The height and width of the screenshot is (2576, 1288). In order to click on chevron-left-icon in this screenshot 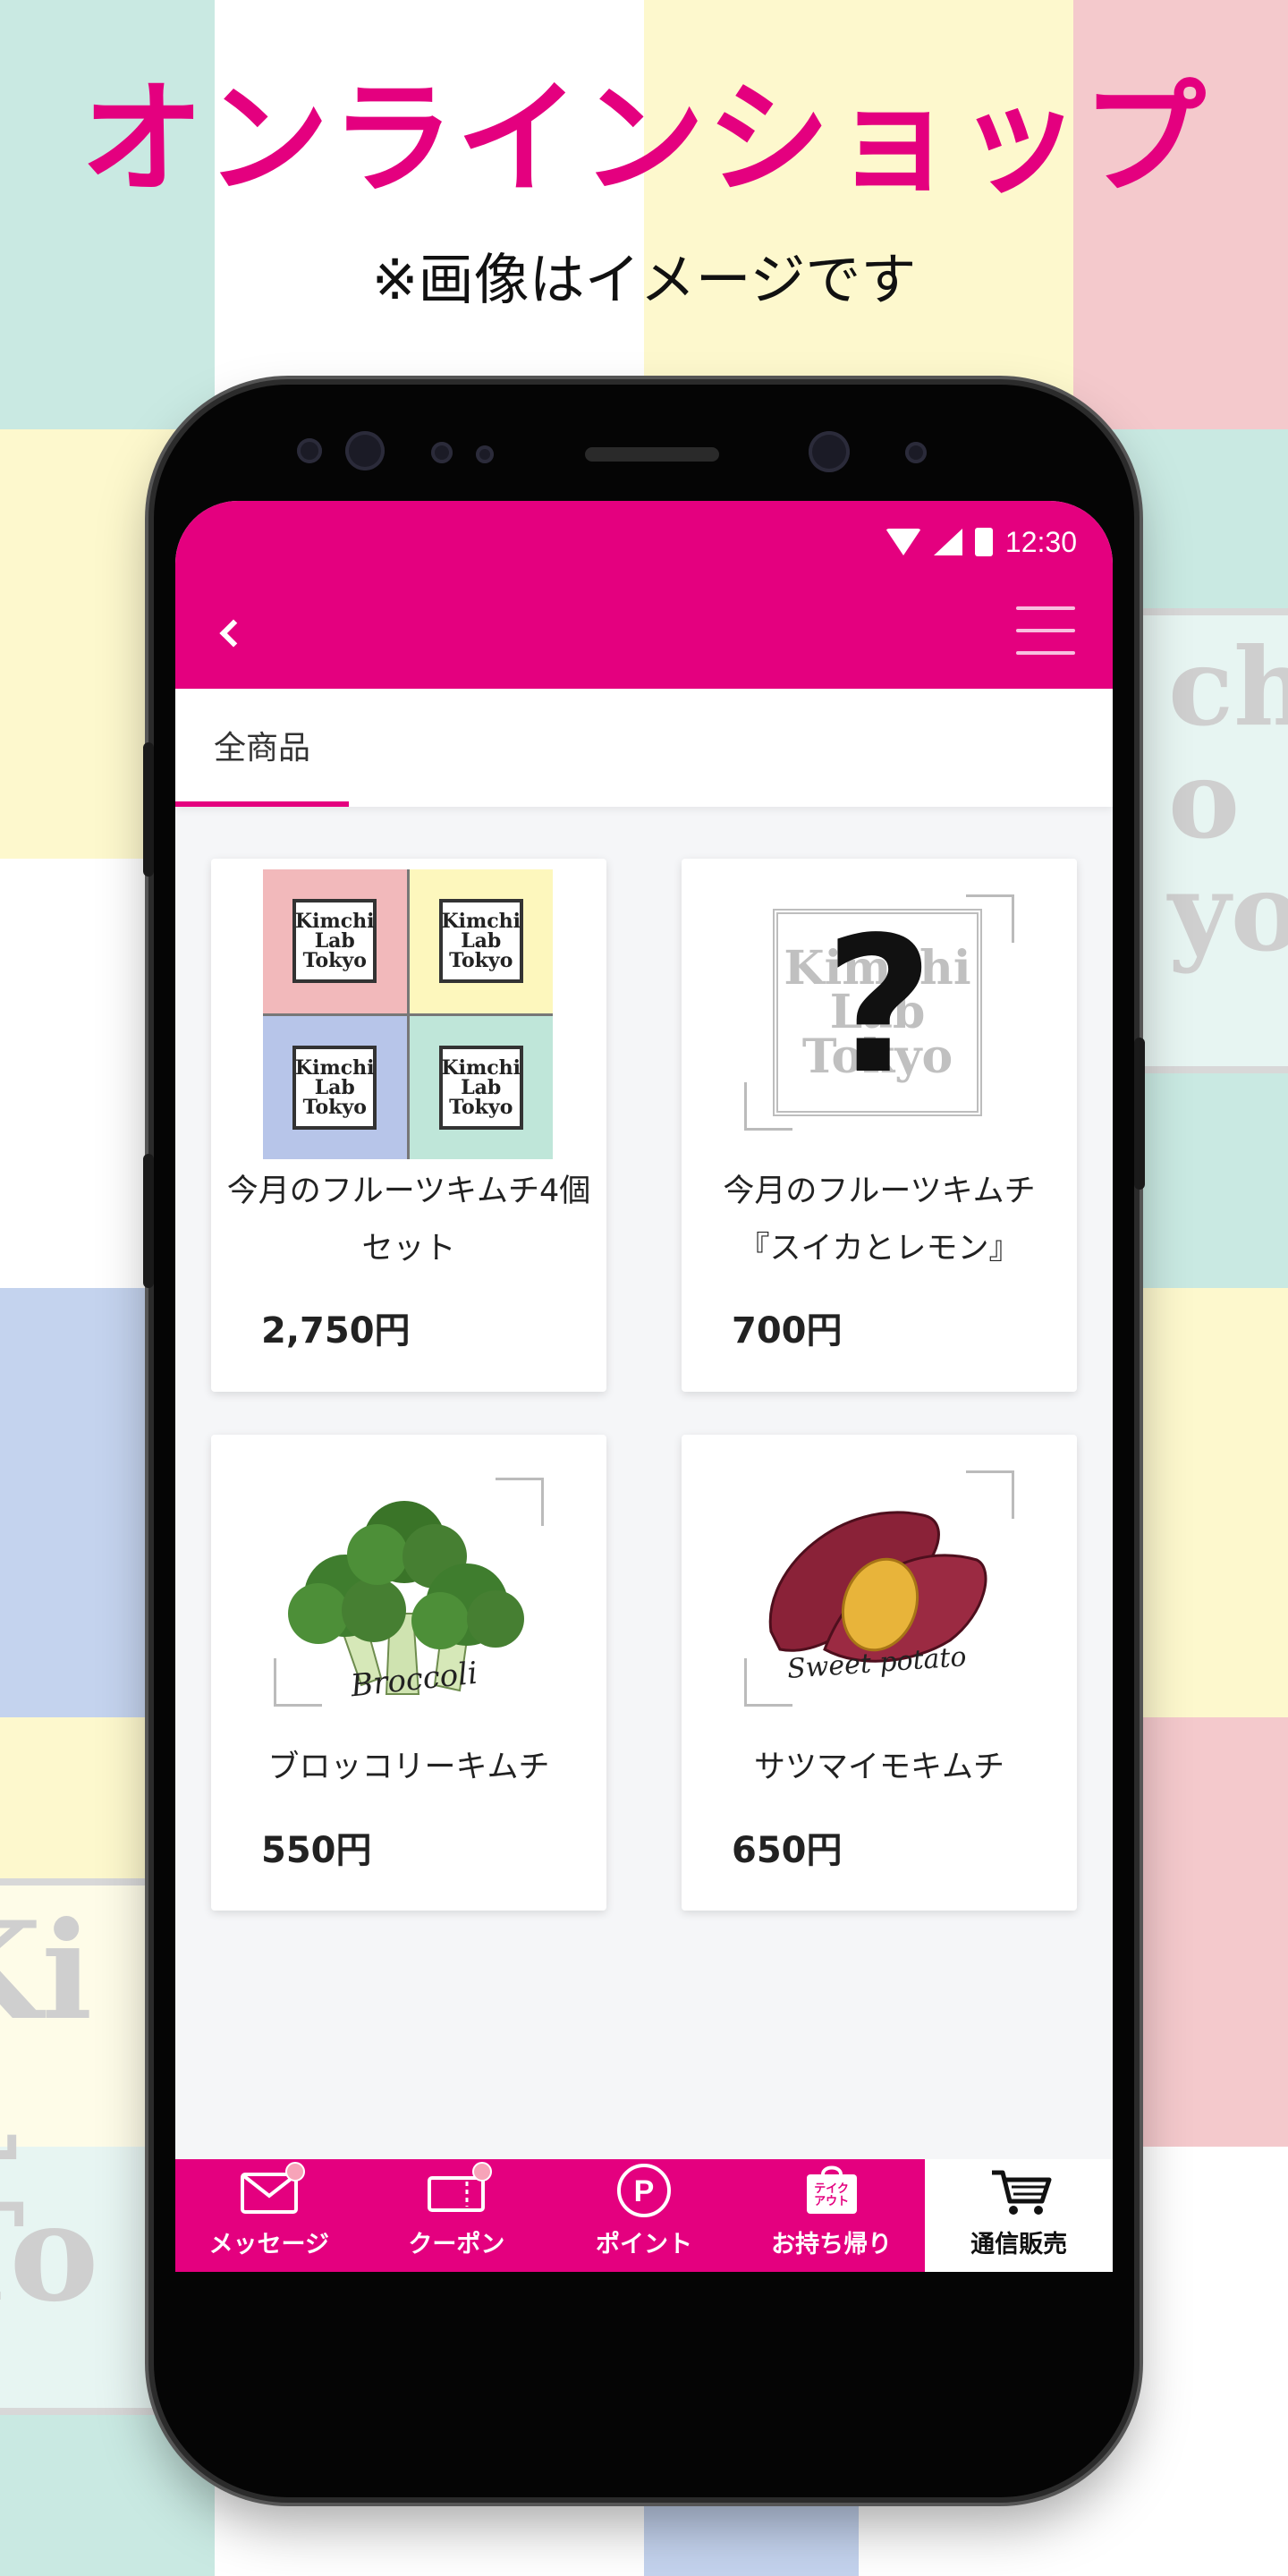, I will do `click(233, 633)`.